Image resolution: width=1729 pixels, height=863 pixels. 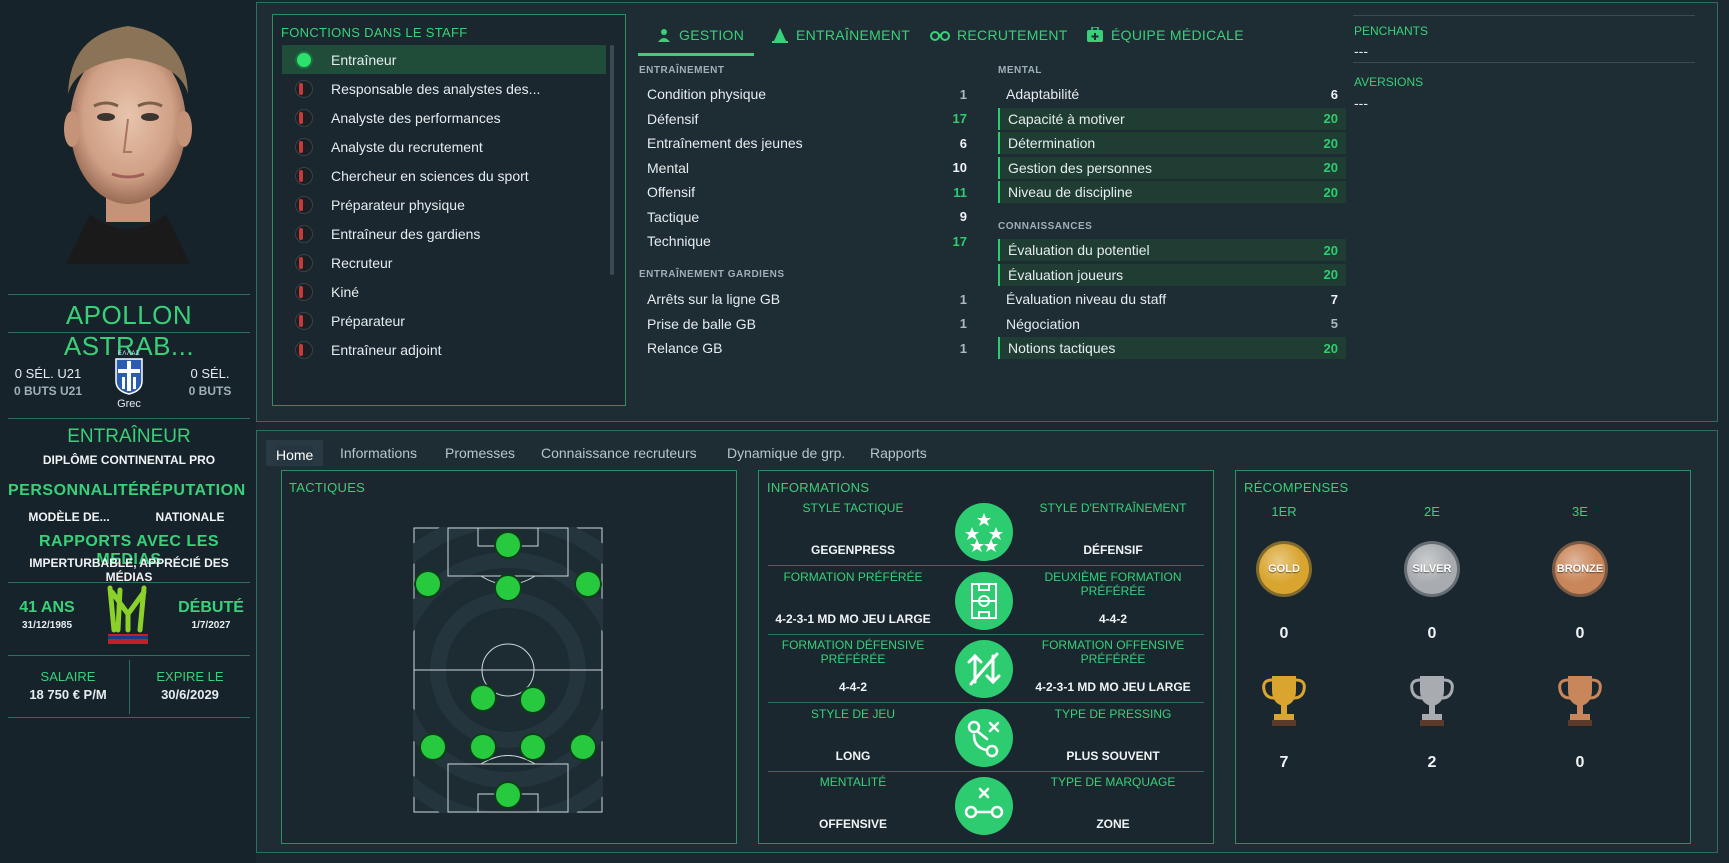 I want to click on tab-equipe-medicale: ÉQUIPE MÉDICALE, so click(x=1165, y=35).